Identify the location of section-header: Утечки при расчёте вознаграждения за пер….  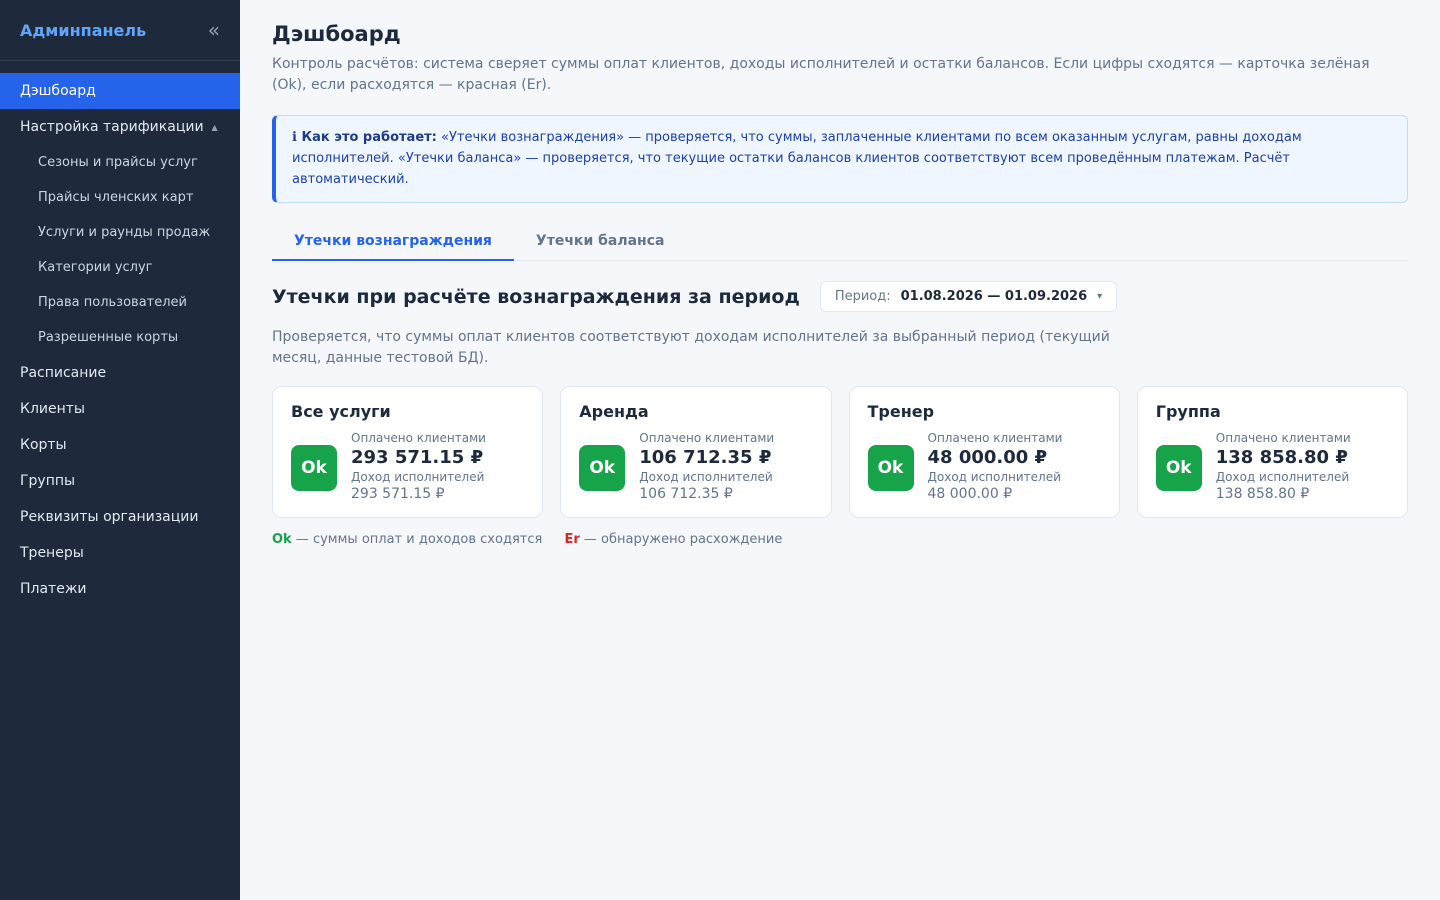
(840, 296).